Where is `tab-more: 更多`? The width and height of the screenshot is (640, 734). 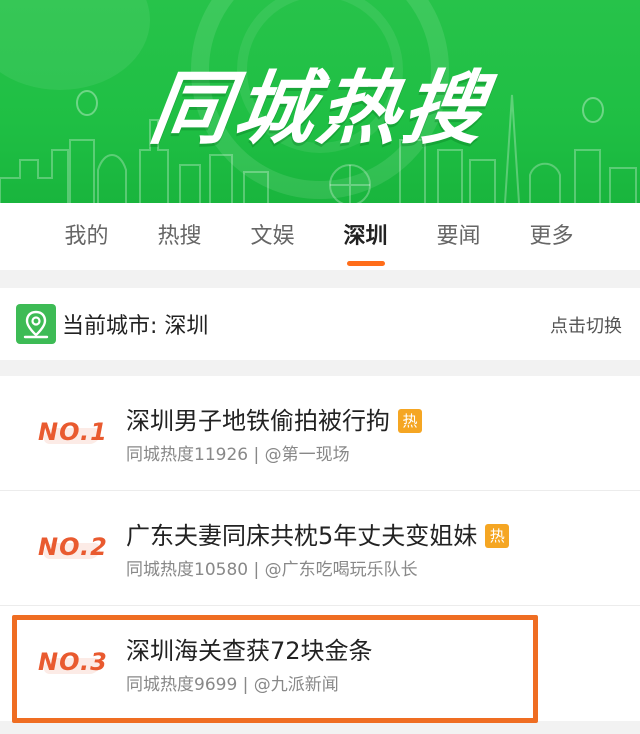 tab-more: 更多 is located at coordinates (551, 236).